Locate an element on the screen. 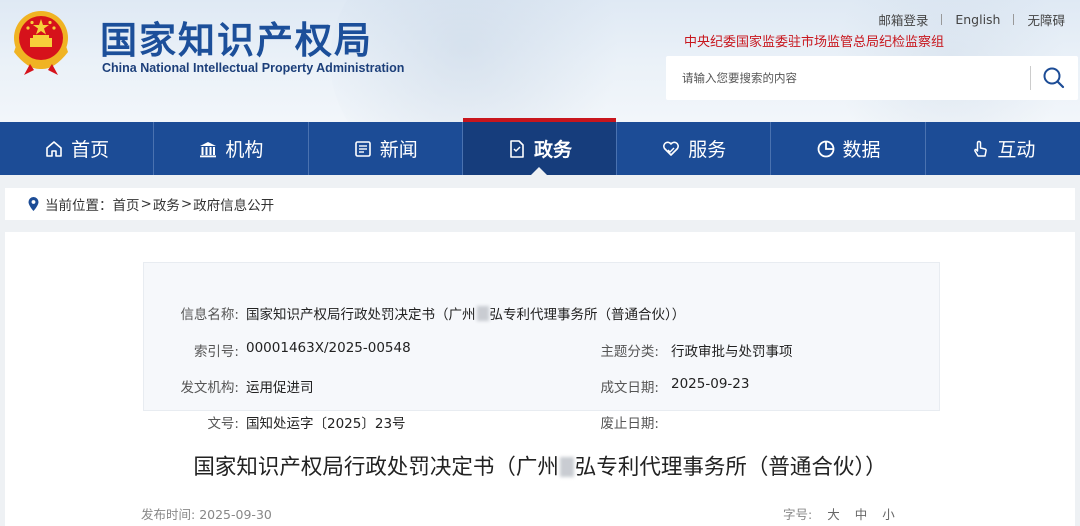  index-label: 索引号: is located at coordinates (216, 352).